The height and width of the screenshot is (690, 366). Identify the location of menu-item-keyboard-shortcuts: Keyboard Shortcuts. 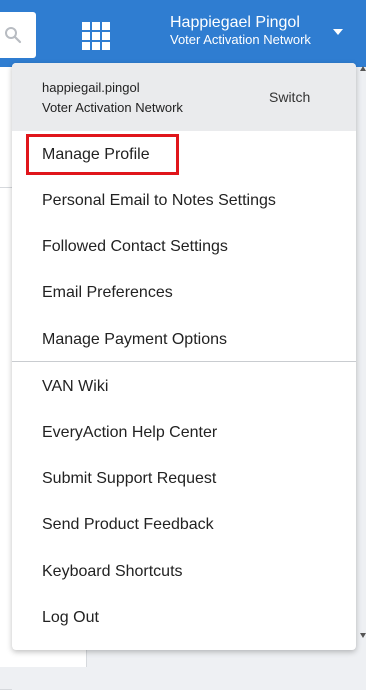
(112, 572).